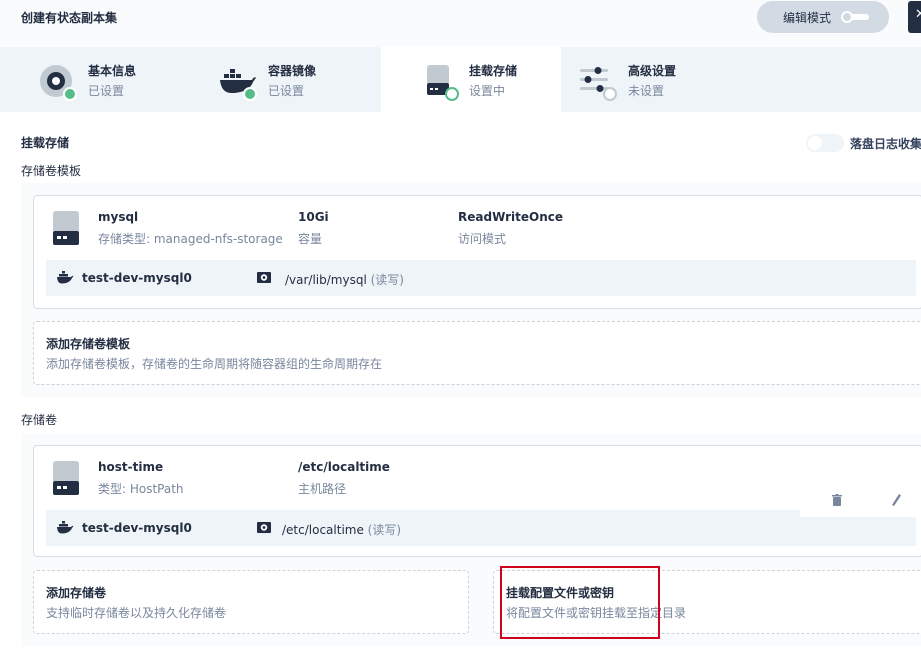 Image resolution: width=921 pixels, height=655 pixels. What do you see at coordinates (292, 71) in the screenshot?
I see `tab-title: 容器镜像` at bounding box center [292, 71].